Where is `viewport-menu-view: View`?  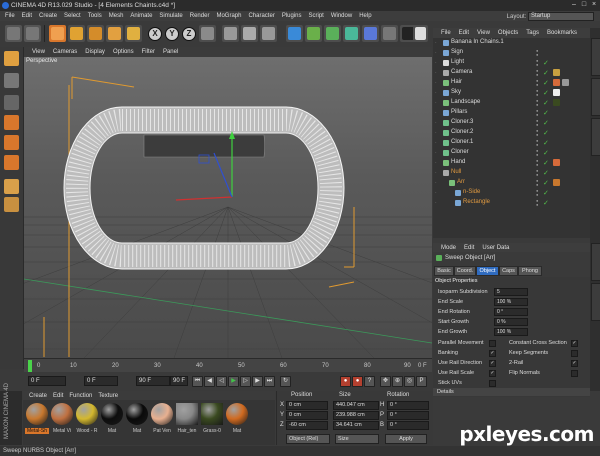
viewport-menu-view: View is located at coordinates (38, 52).